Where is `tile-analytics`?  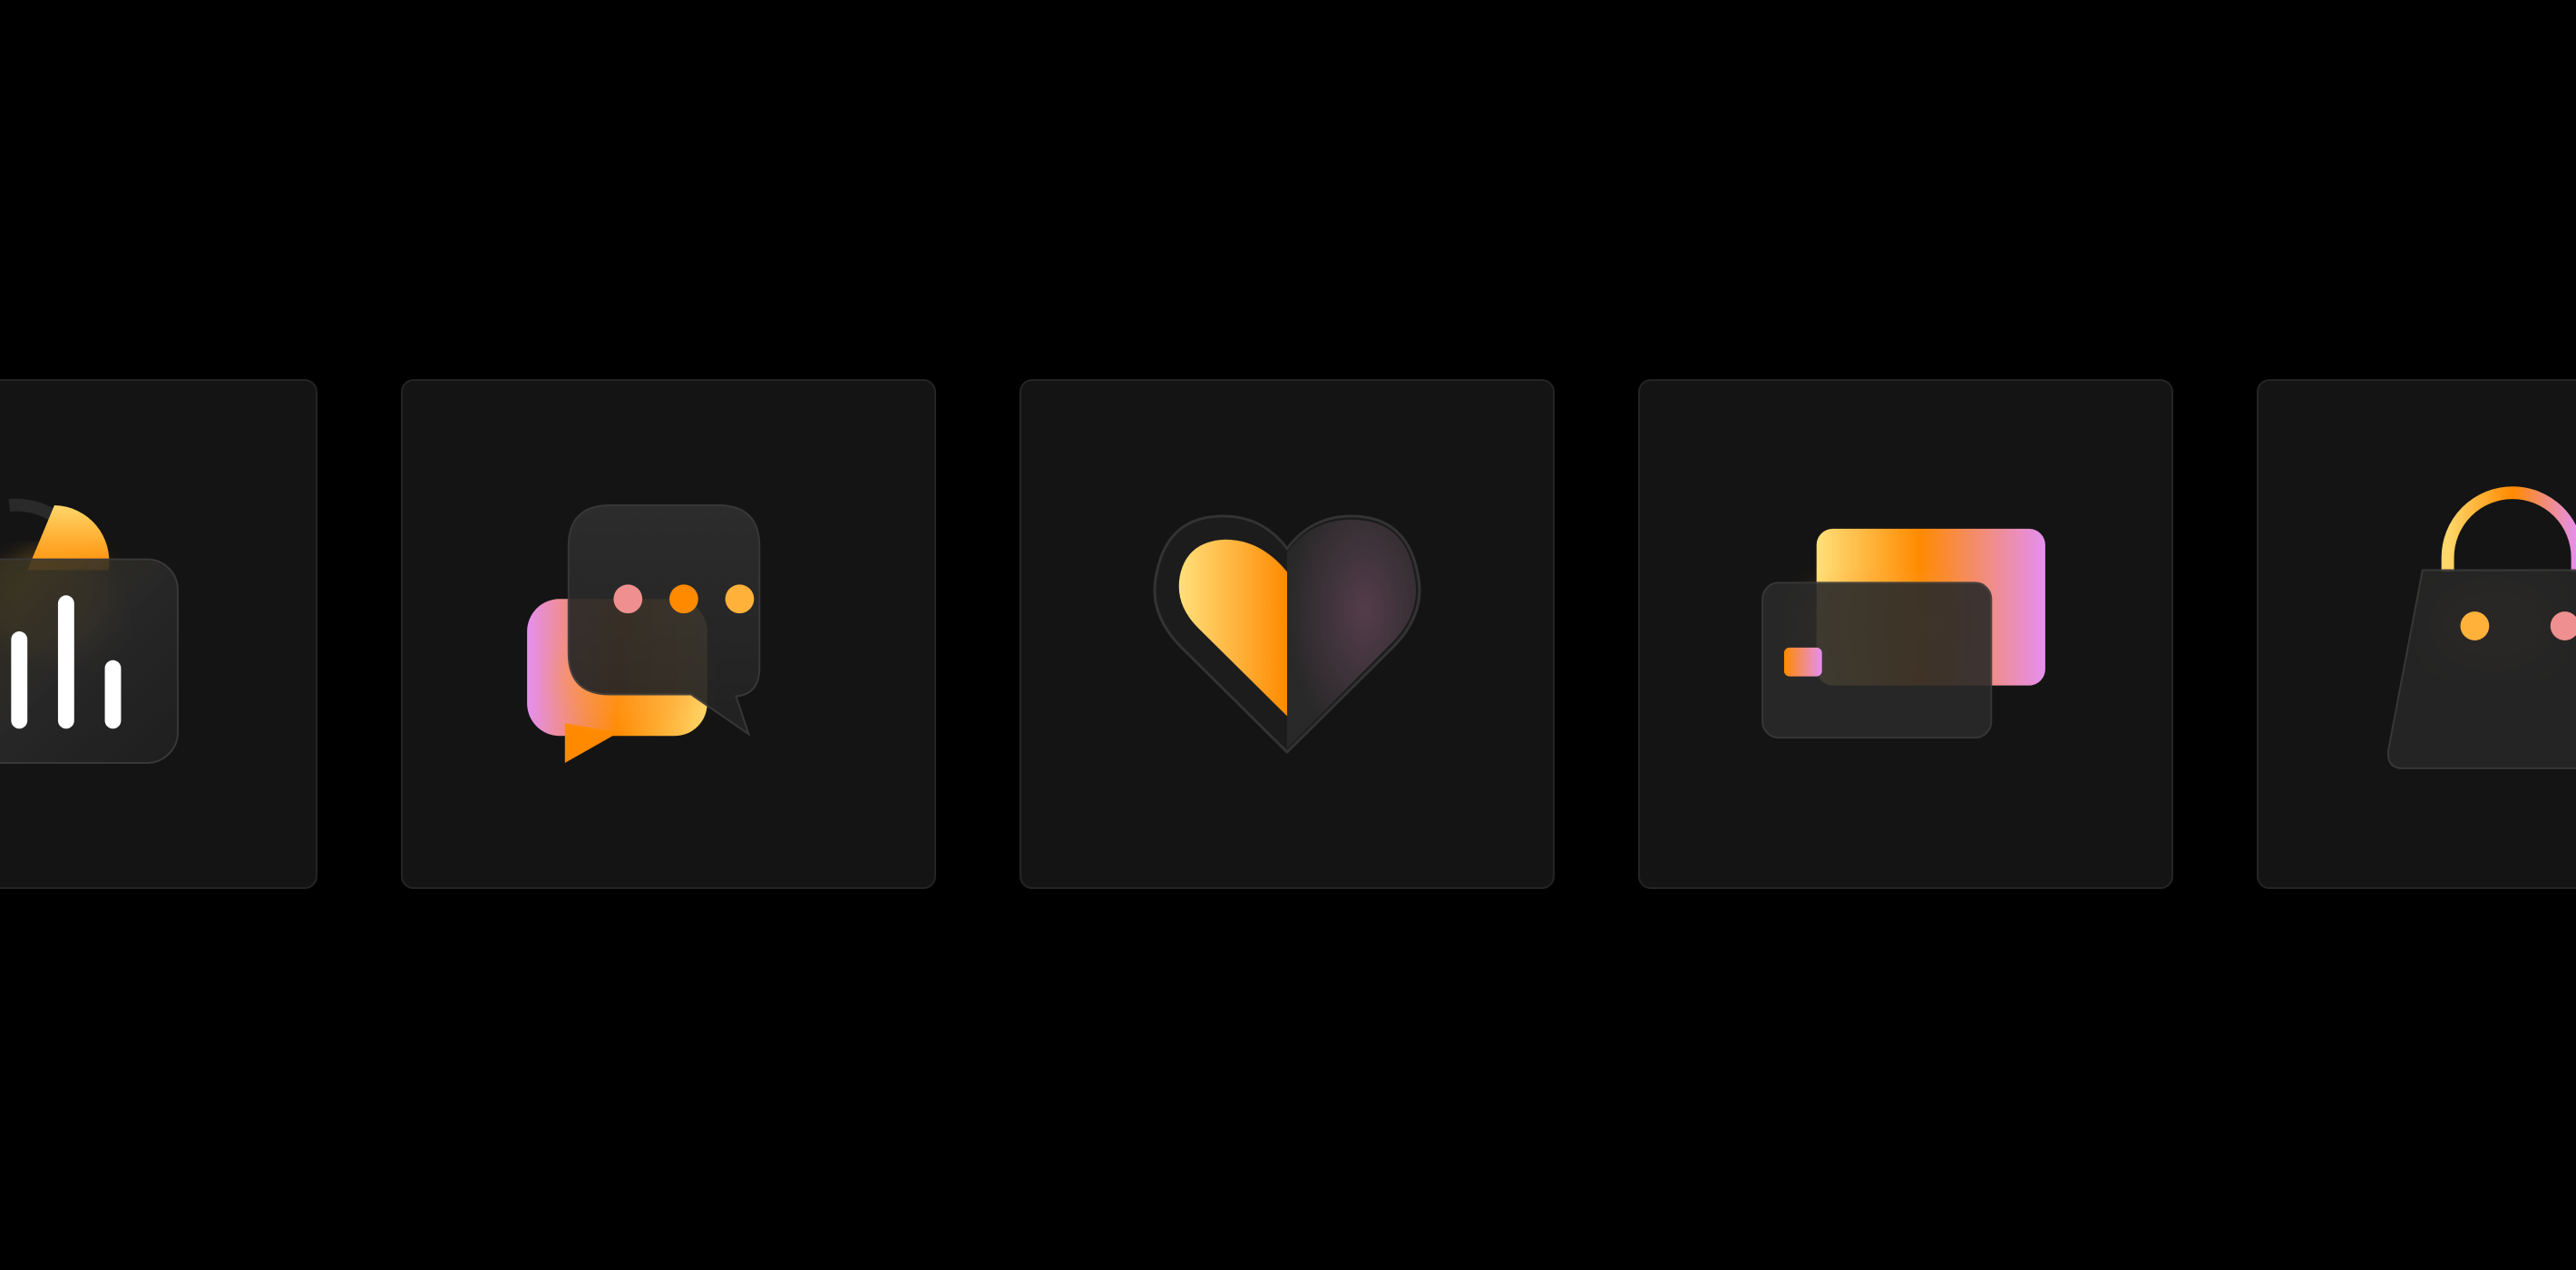
tile-analytics is located at coordinates (158, 634).